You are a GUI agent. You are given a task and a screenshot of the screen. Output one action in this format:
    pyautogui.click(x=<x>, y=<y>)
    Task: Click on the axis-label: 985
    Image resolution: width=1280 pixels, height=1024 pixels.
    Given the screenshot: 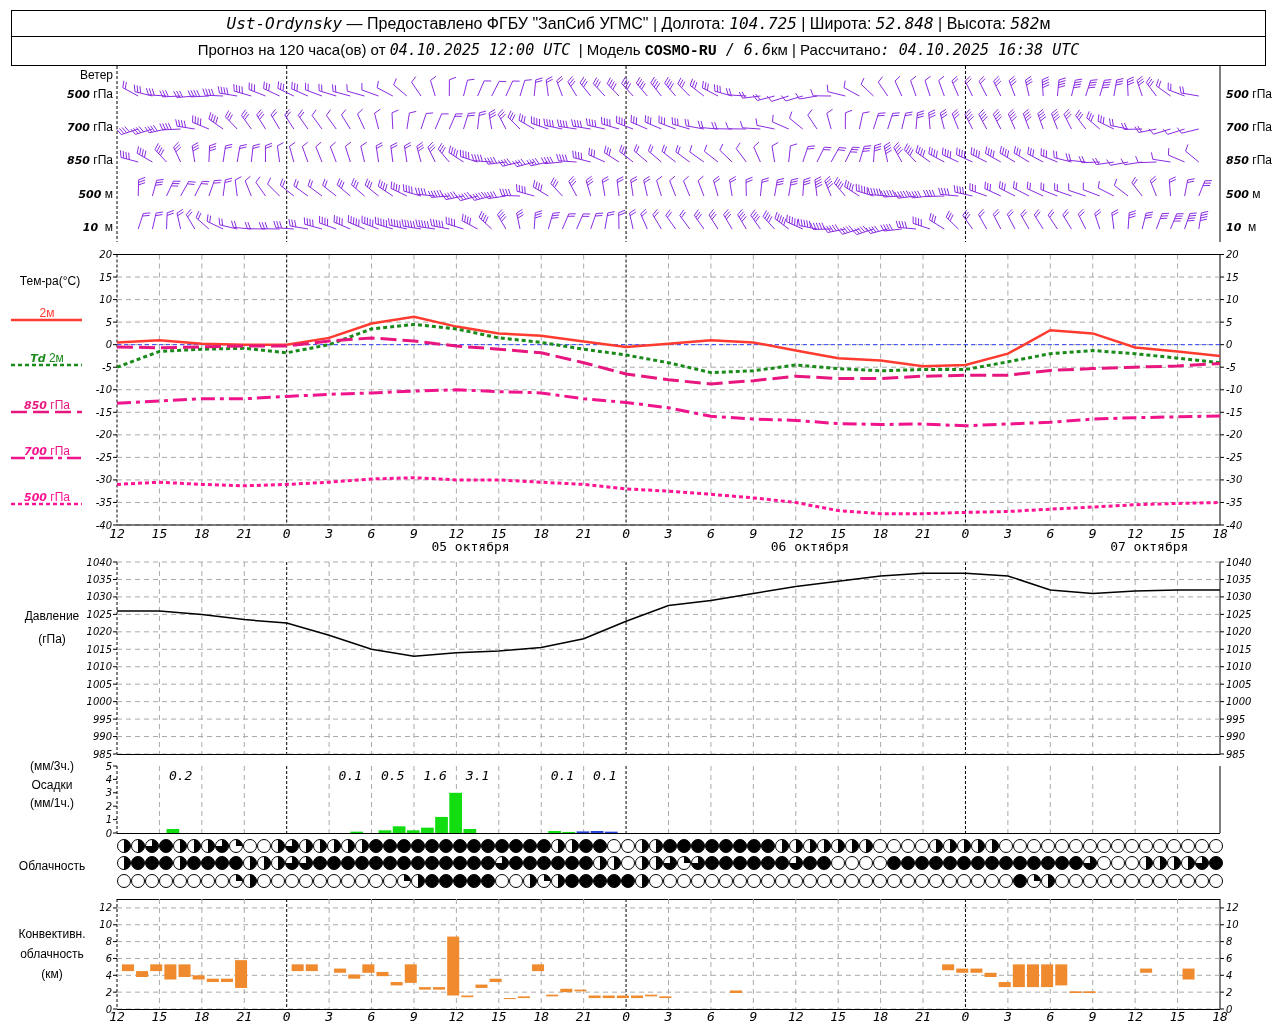 What is the action you would take?
    pyautogui.click(x=1236, y=753)
    